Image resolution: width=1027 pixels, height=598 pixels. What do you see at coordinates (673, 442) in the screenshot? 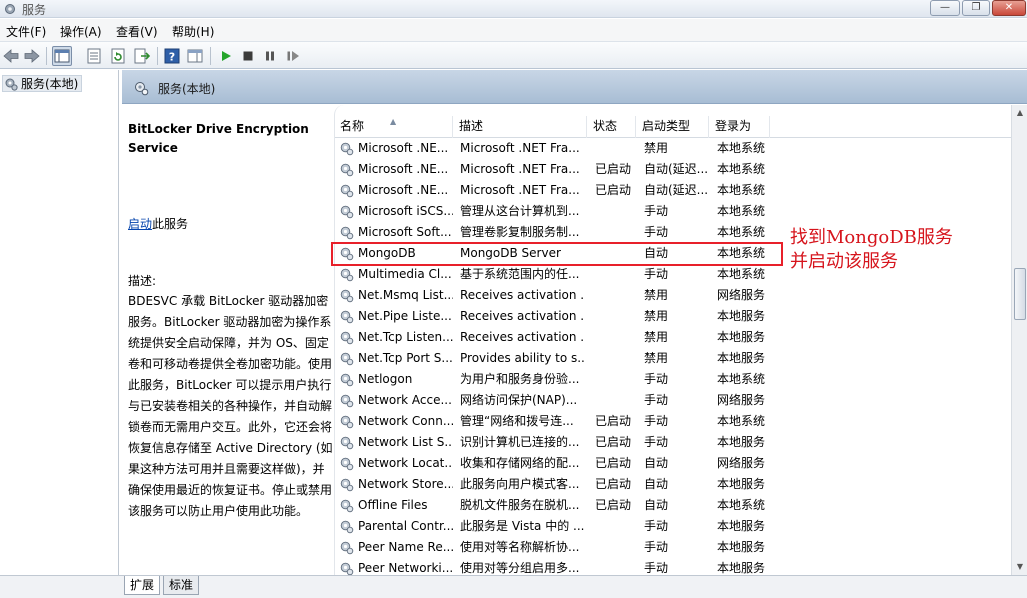
I see `service-row: Network List S... 识别计算机已连接的... 已启动 手动 本地服务` at bounding box center [673, 442].